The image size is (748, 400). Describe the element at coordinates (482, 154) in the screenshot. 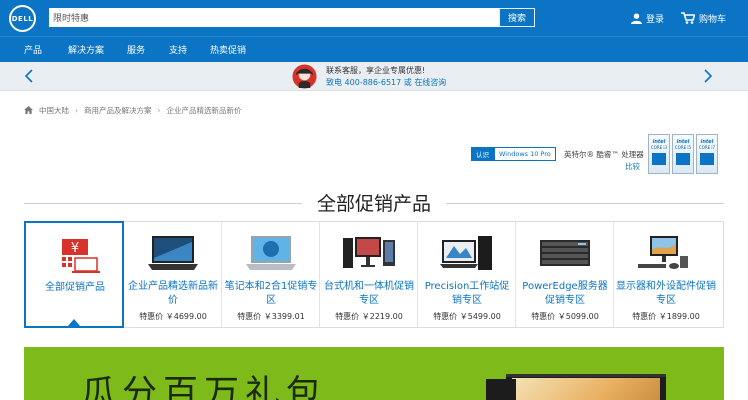

I see `windows-badge-label: 认识` at that location.